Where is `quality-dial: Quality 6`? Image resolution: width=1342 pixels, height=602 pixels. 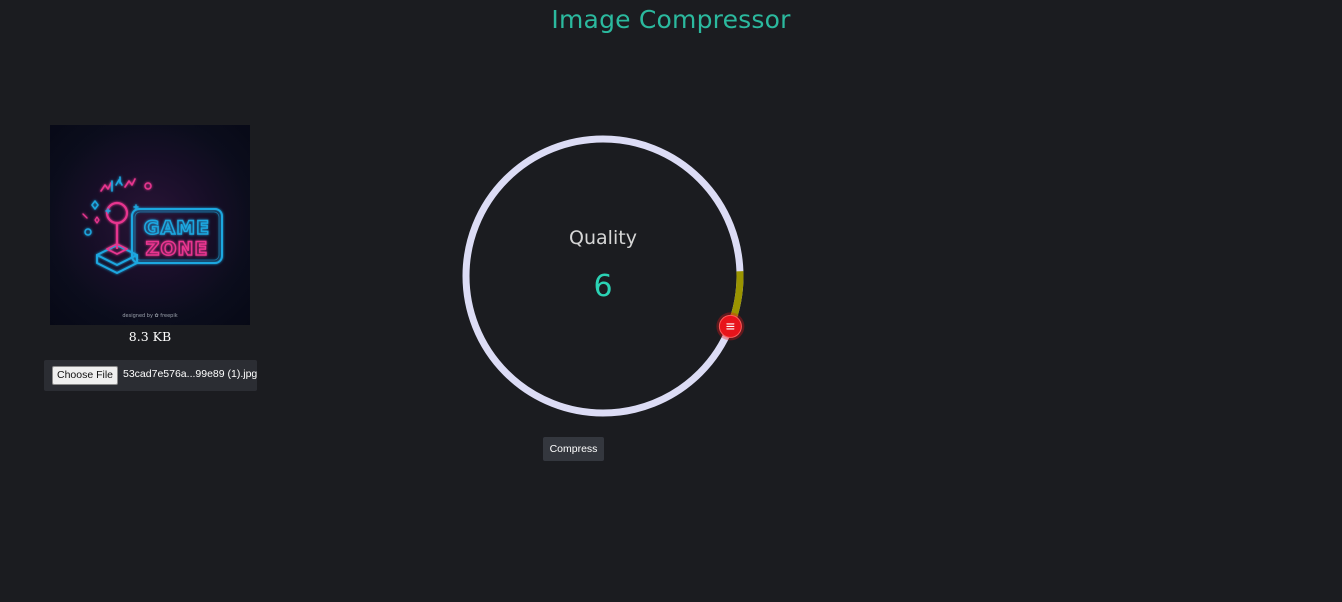 quality-dial: Quality 6 is located at coordinates (603, 276).